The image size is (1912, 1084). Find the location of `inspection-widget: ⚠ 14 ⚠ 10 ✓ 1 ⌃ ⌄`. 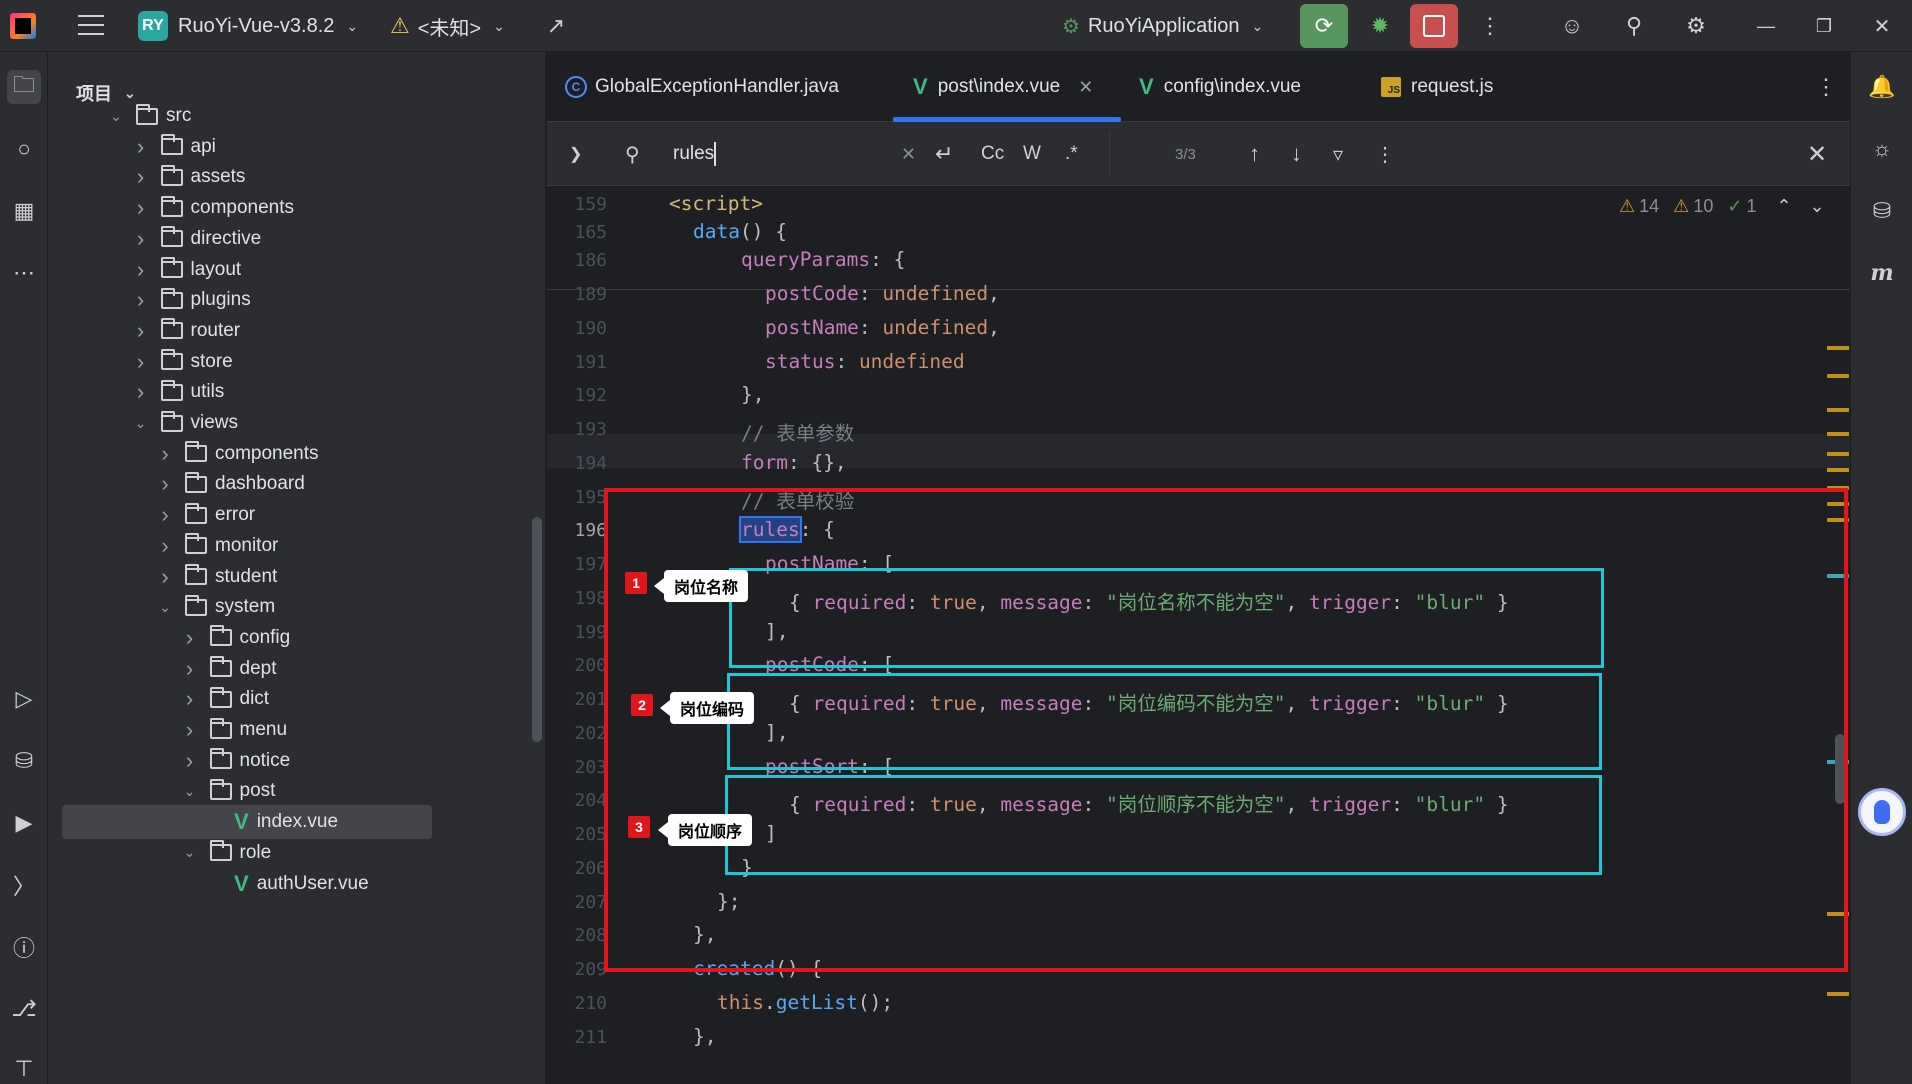

inspection-widget: ⚠ 14 ⚠ 10 ✓ 1 ⌃ ⌄ is located at coordinates (1722, 206).